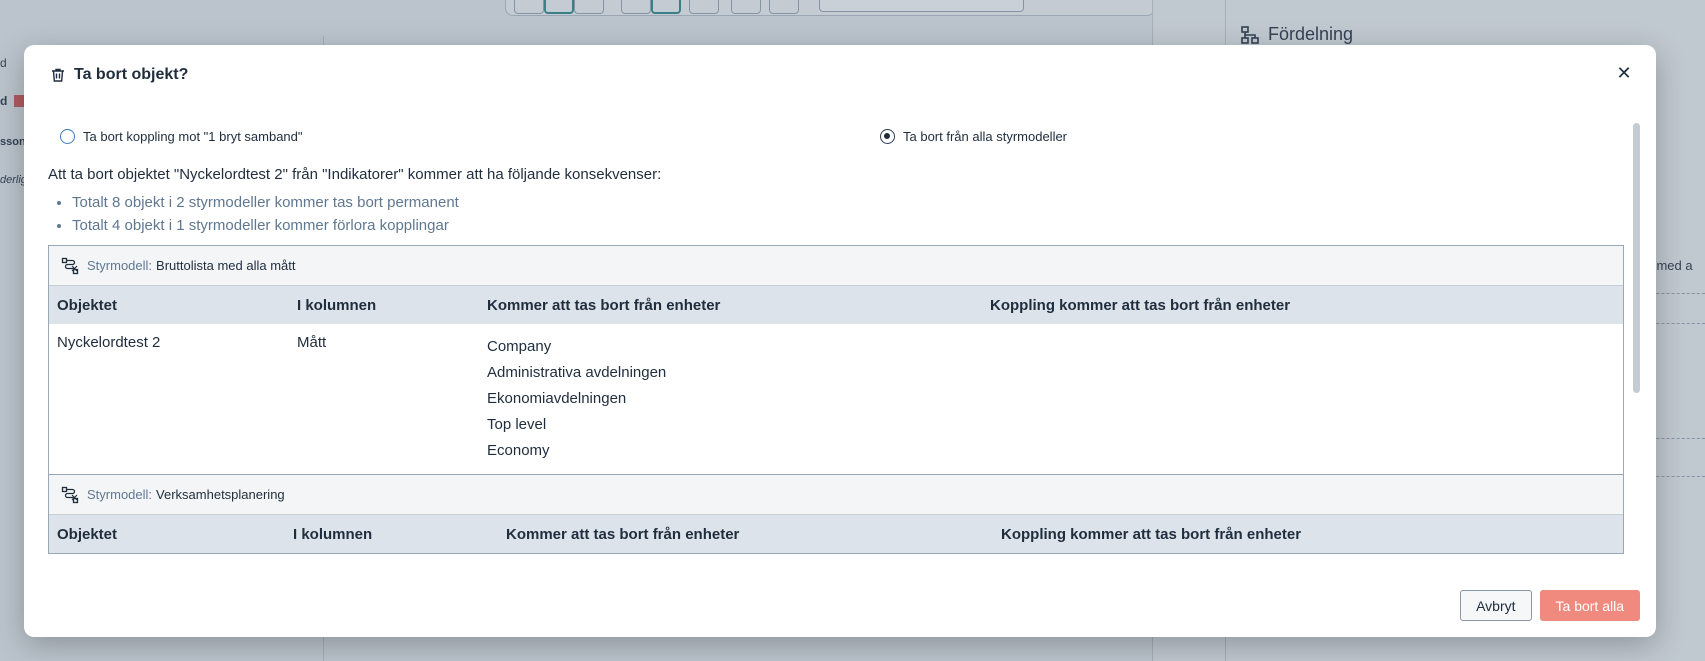 The width and height of the screenshot is (1705, 661). Describe the element at coordinates (1589, 605) in the screenshot. I see `delete-all-button: Ta bort alla` at that location.